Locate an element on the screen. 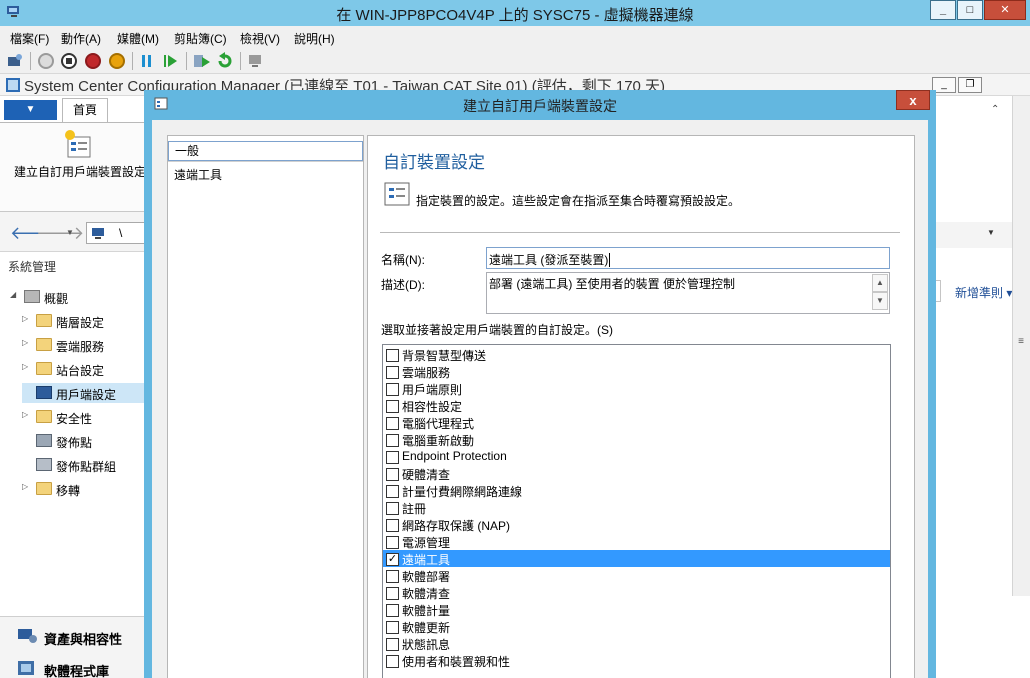 Image resolution: width=1030 pixels, height=678 pixels. ribbon-menu-button: ▼ is located at coordinates (30, 110).